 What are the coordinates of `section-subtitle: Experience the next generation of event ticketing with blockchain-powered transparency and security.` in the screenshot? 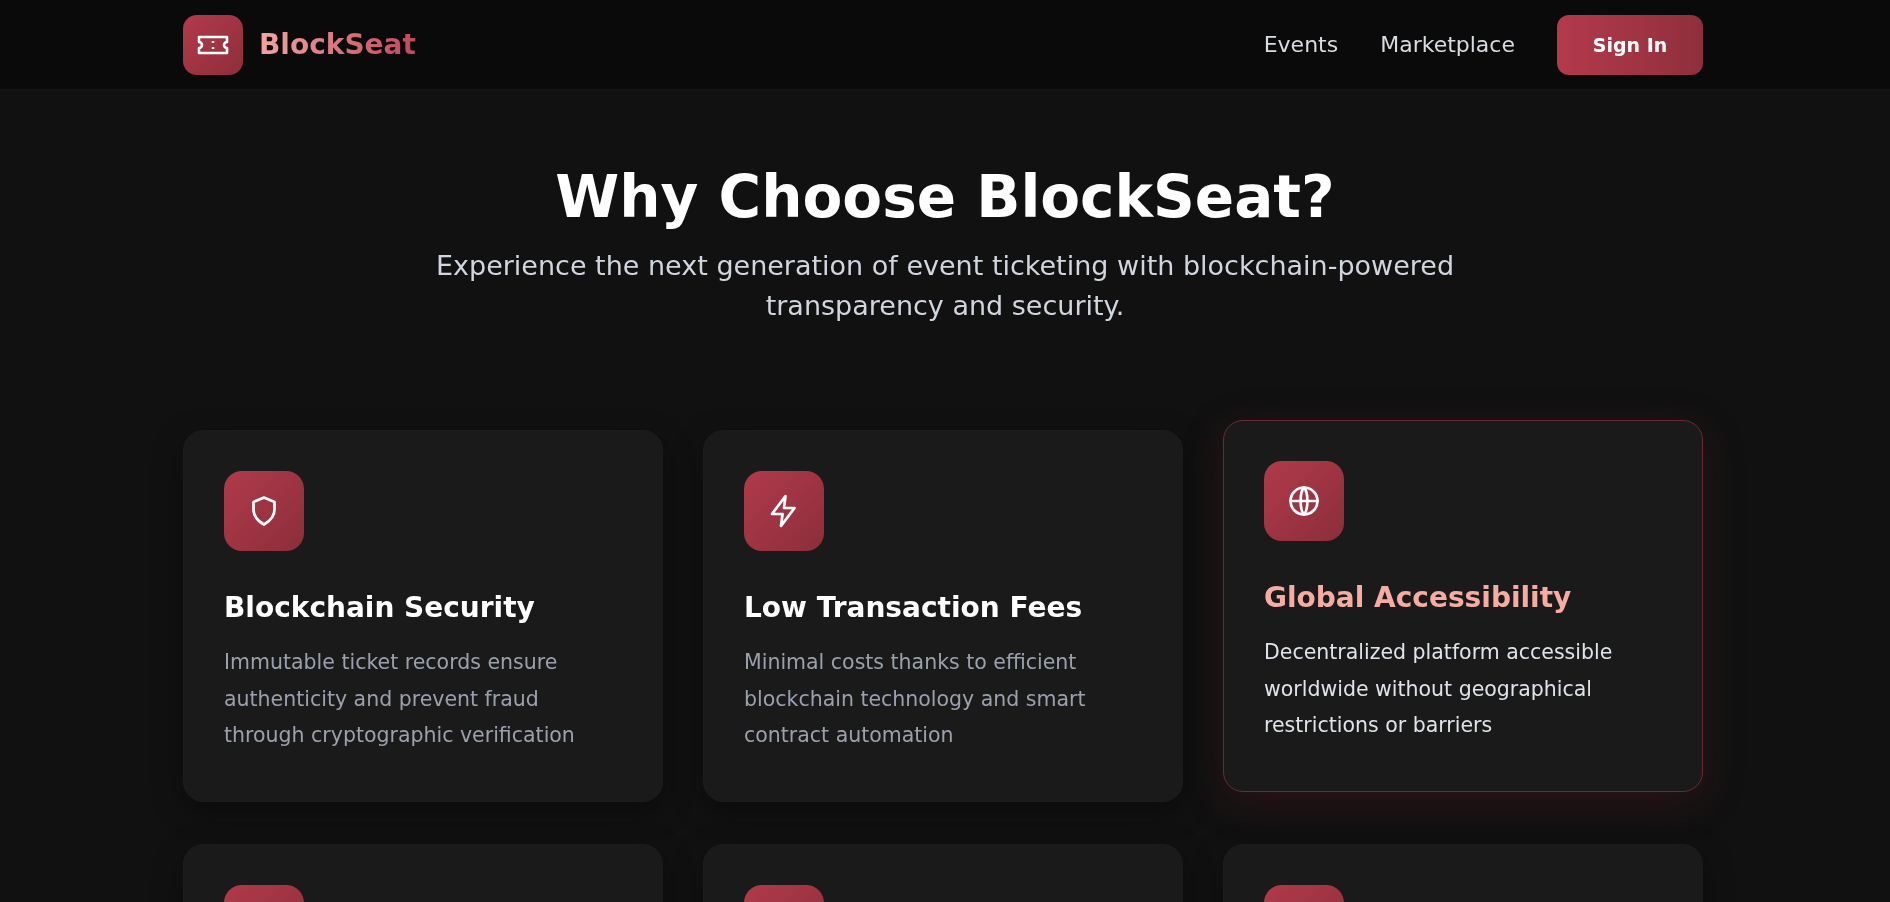 It's located at (945, 286).